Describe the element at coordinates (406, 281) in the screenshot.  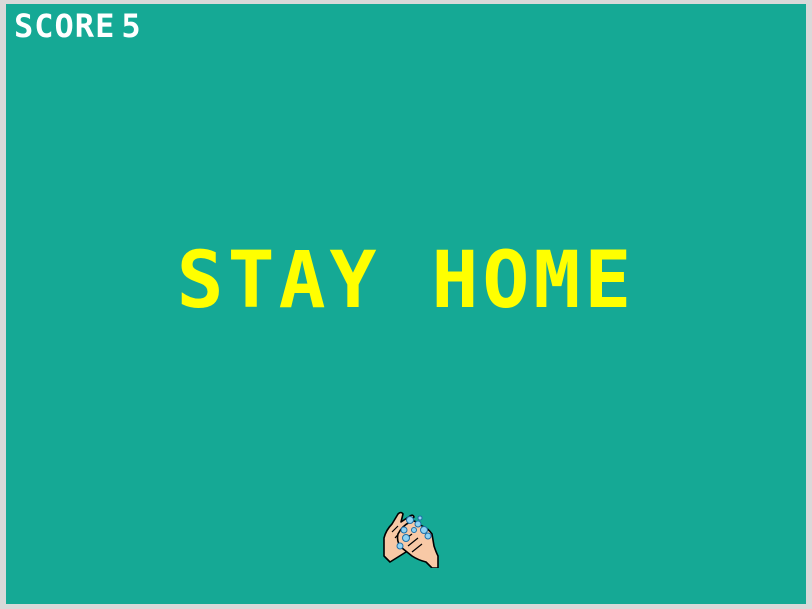
I see `stay-home-message: STAY HOME` at that location.